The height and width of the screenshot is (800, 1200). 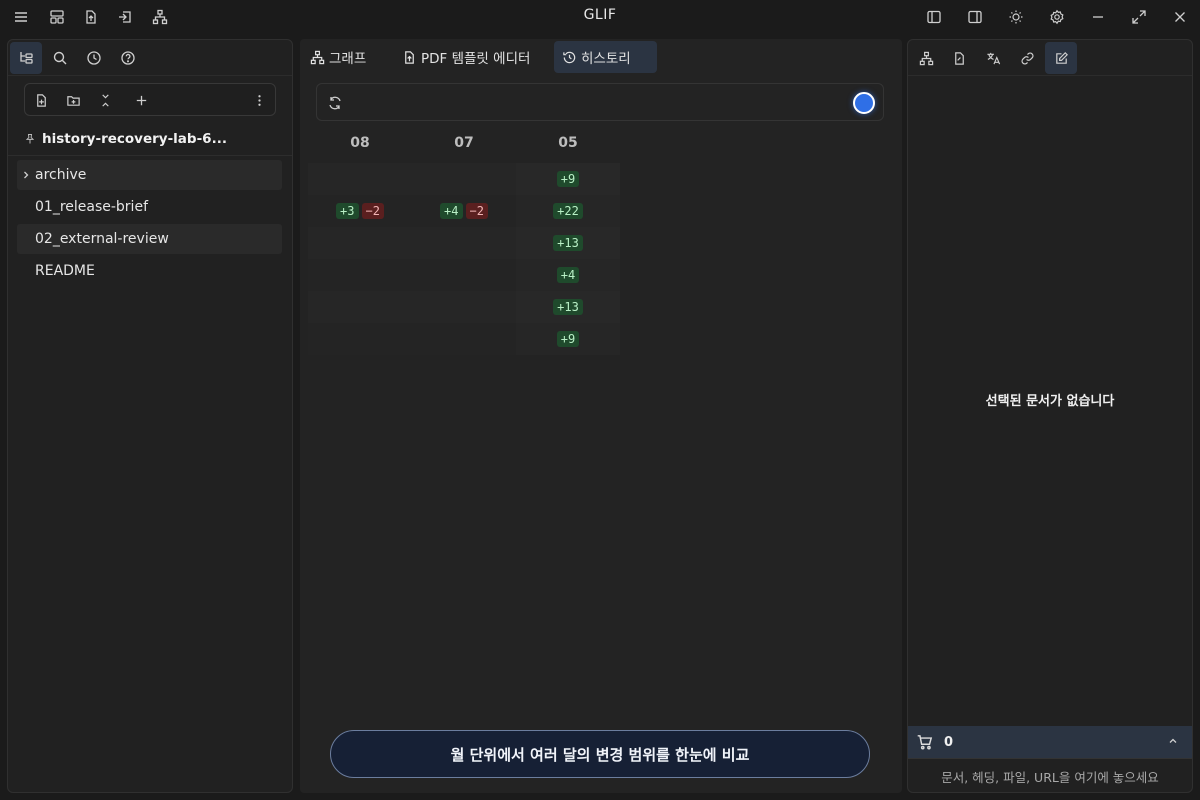 I want to click on more-vertical-icon, so click(x=259, y=100).